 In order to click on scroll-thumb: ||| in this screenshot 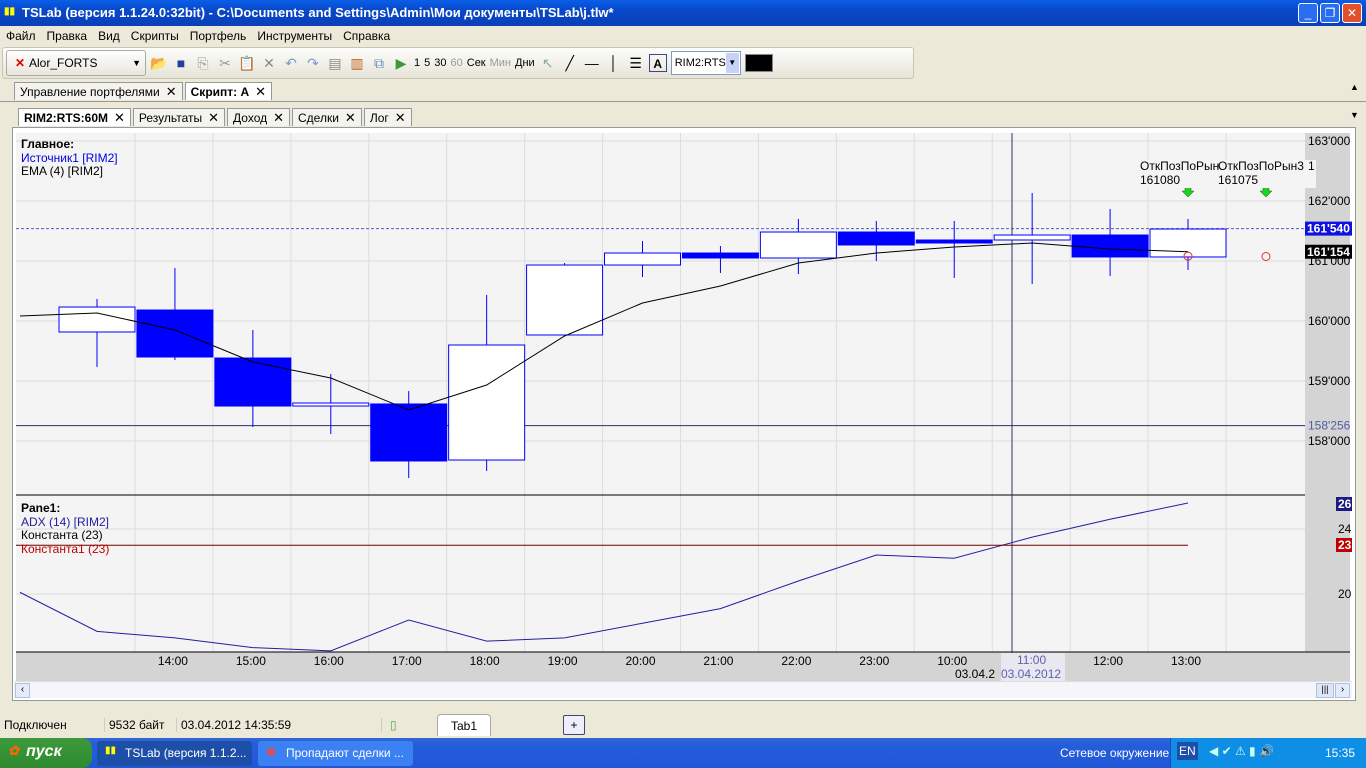, I will do `click(1325, 690)`.